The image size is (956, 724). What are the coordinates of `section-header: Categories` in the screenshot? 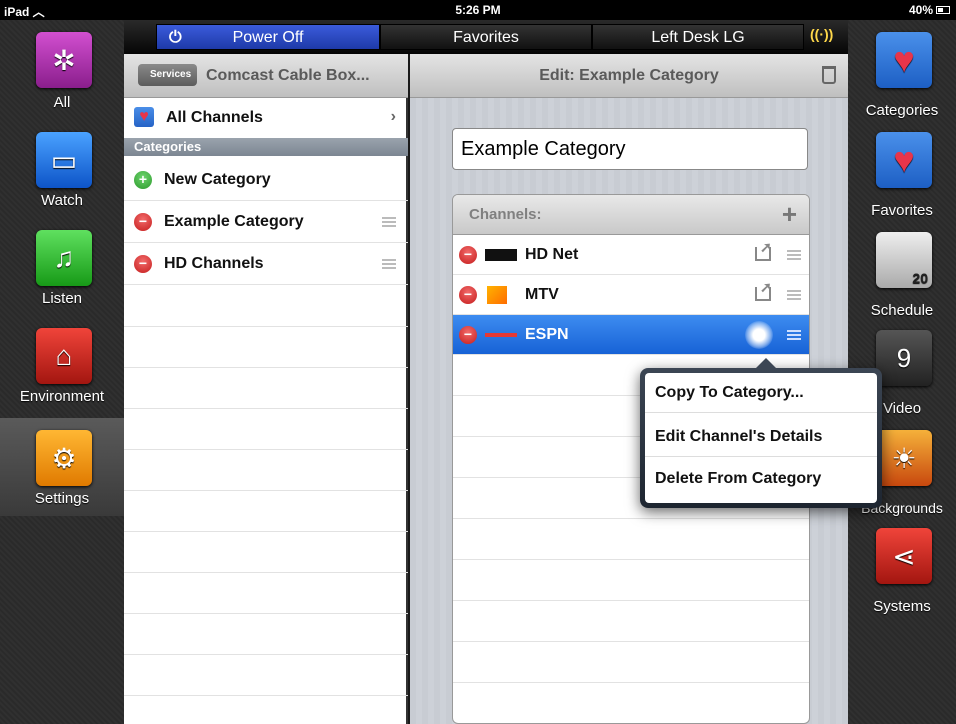 It's located at (266, 147).